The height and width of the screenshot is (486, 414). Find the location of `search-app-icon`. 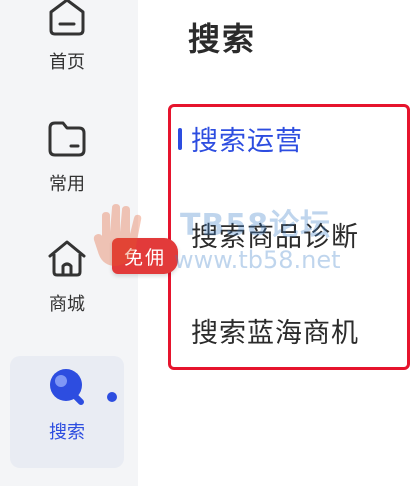

search-app-icon is located at coordinates (67, 387).